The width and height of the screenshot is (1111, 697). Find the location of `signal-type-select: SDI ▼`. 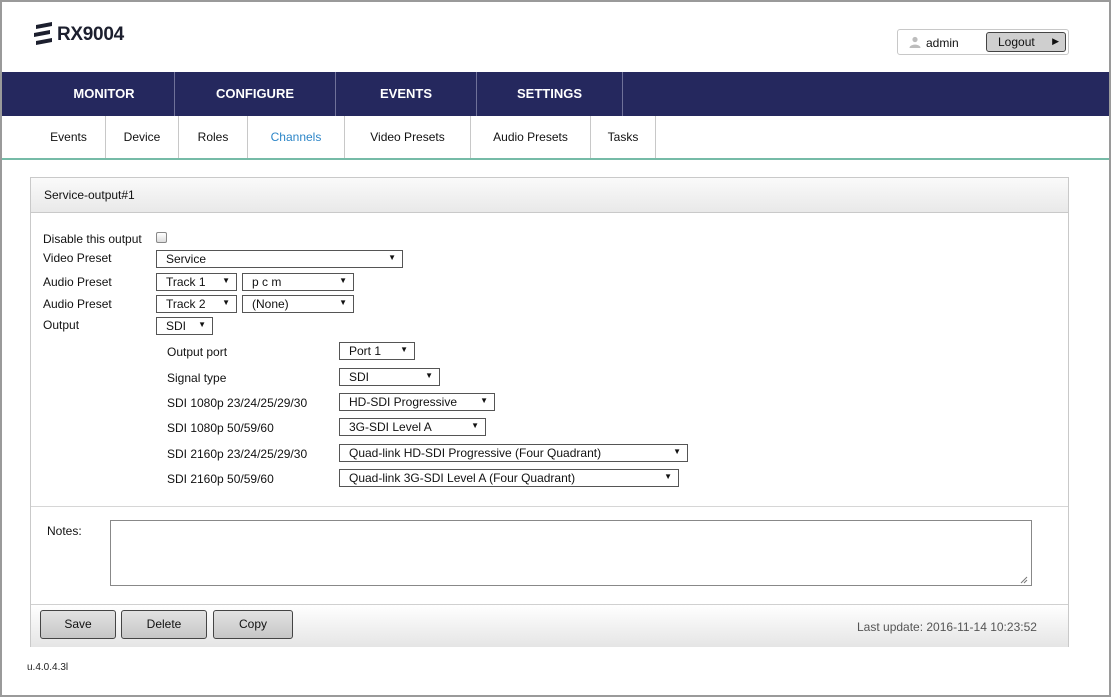

signal-type-select: SDI ▼ is located at coordinates (389, 377).